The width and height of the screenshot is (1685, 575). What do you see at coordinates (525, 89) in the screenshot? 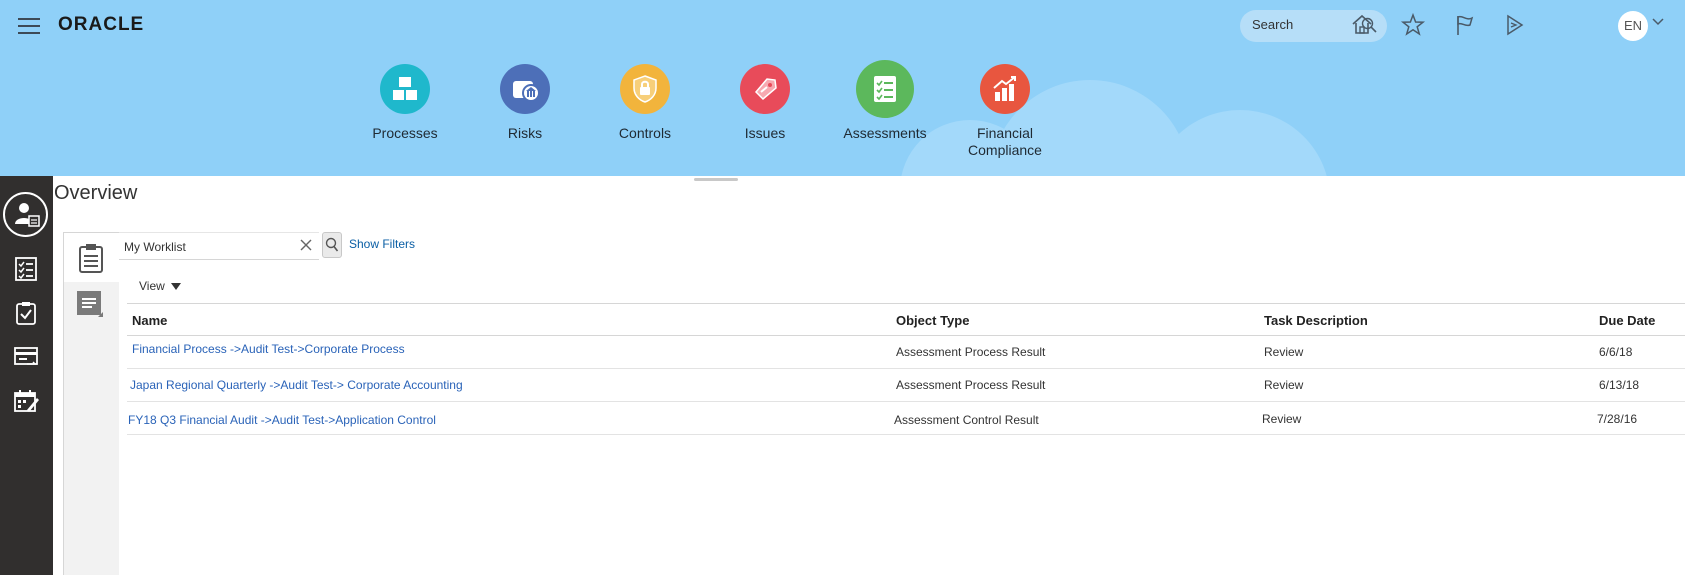
I see `risks-icon` at bounding box center [525, 89].